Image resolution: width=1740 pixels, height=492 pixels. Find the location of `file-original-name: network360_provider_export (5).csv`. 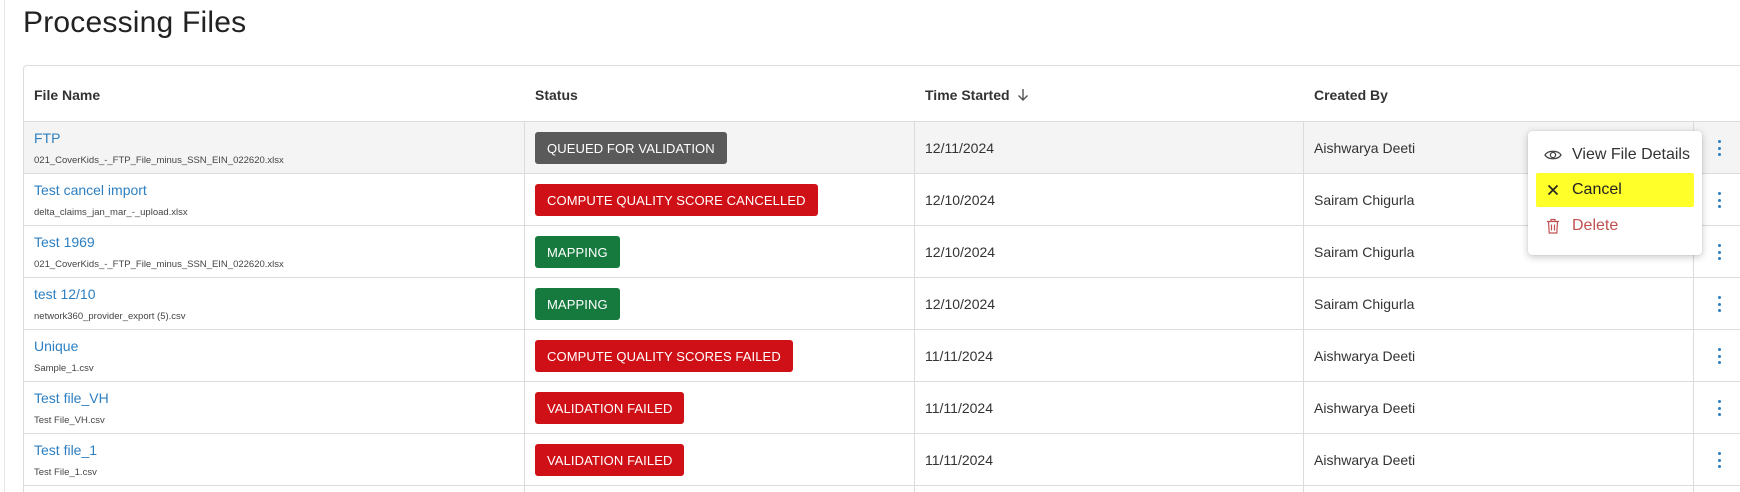

file-original-name: network360_provider_export (5).csv is located at coordinates (110, 316).